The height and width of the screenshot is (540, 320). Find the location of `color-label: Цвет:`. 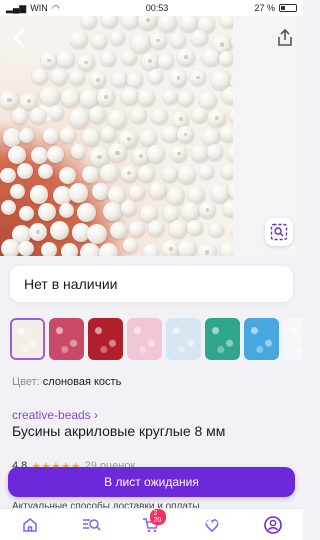

color-label: Цвет: is located at coordinates (26, 382).